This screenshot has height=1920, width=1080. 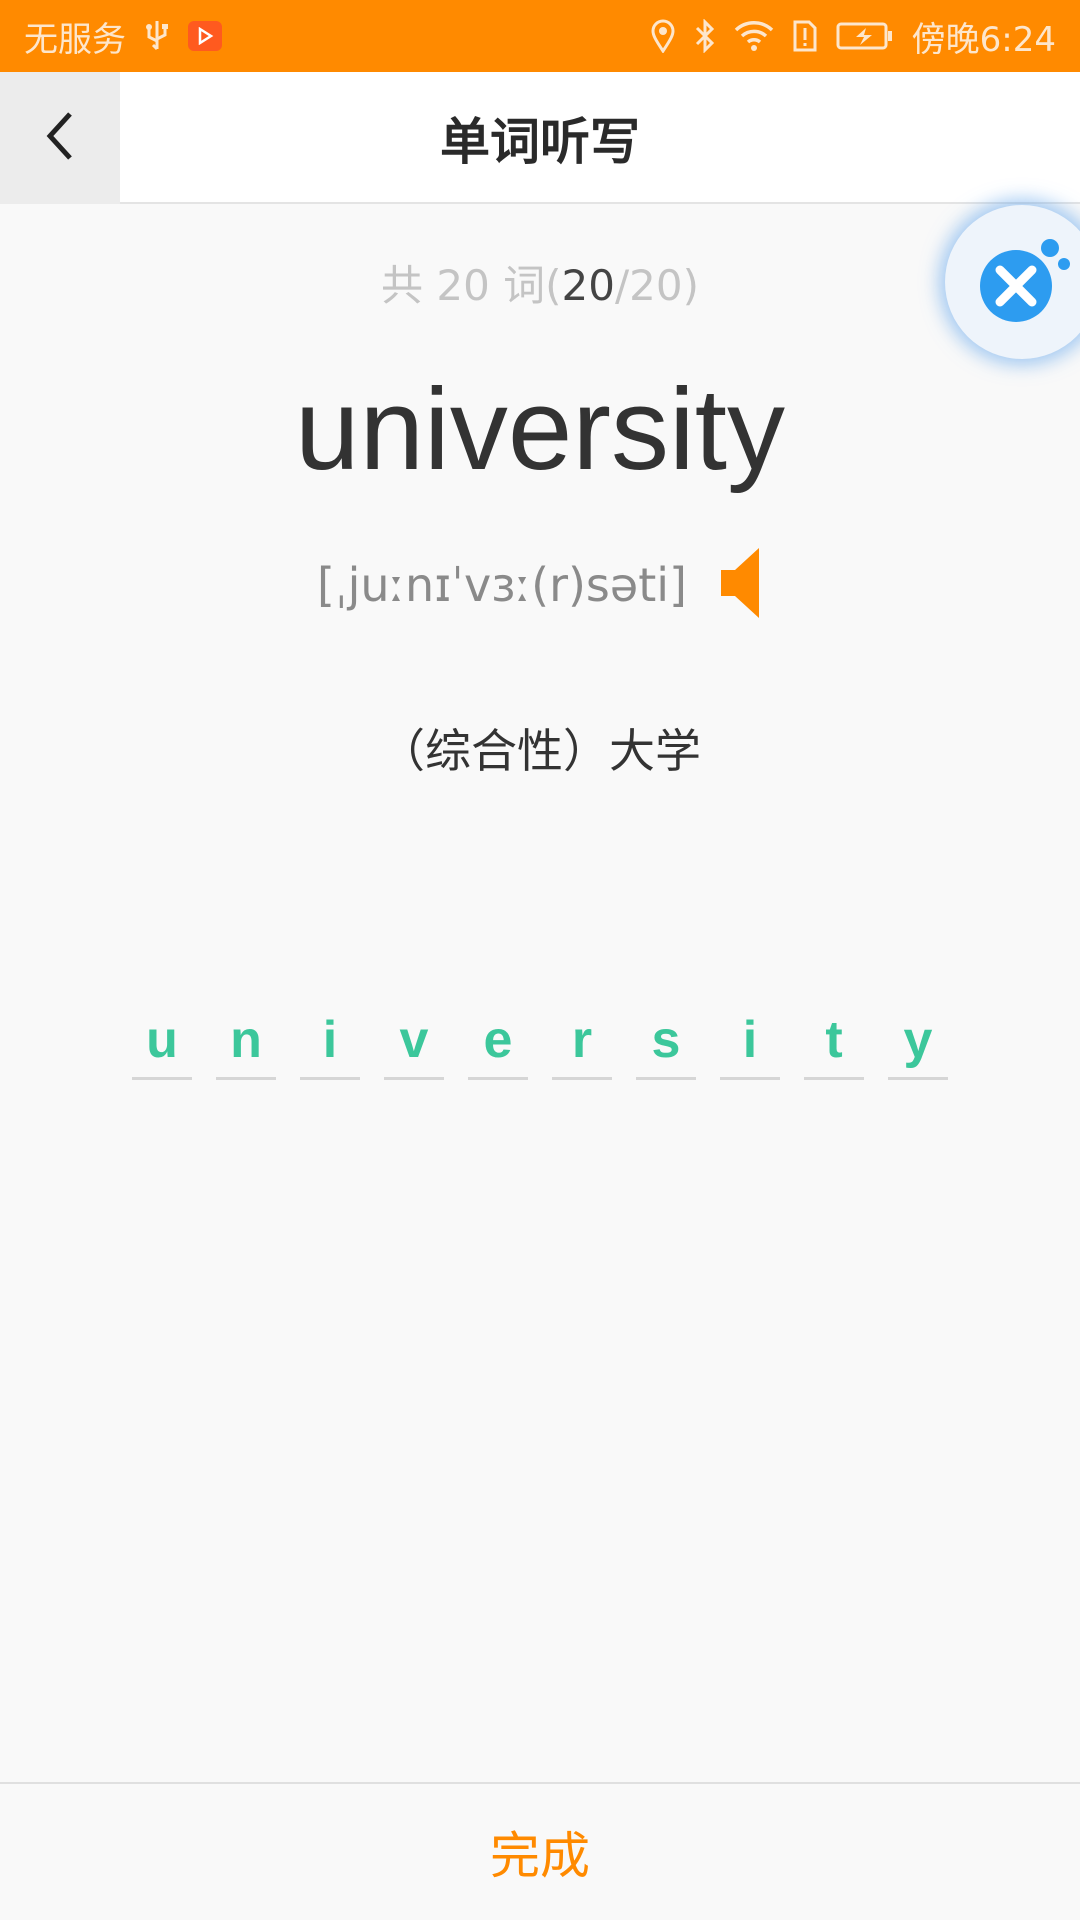 I want to click on phonetic-text: [ˌjuːnɪˈvɜː(r)səti], so click(x=502, y=585).